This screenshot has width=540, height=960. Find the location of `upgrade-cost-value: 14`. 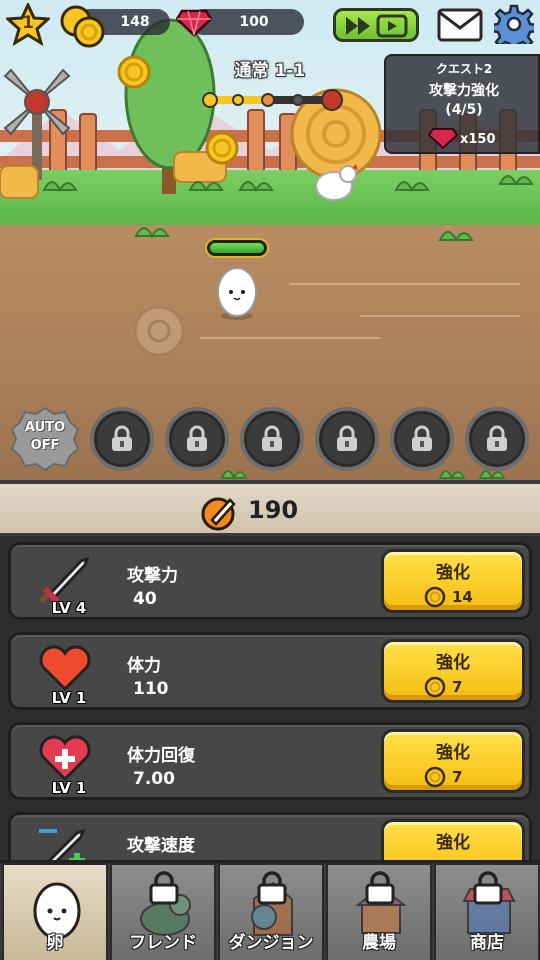

upgrade-cost-value: 14 is located at coordinates (462, 597).